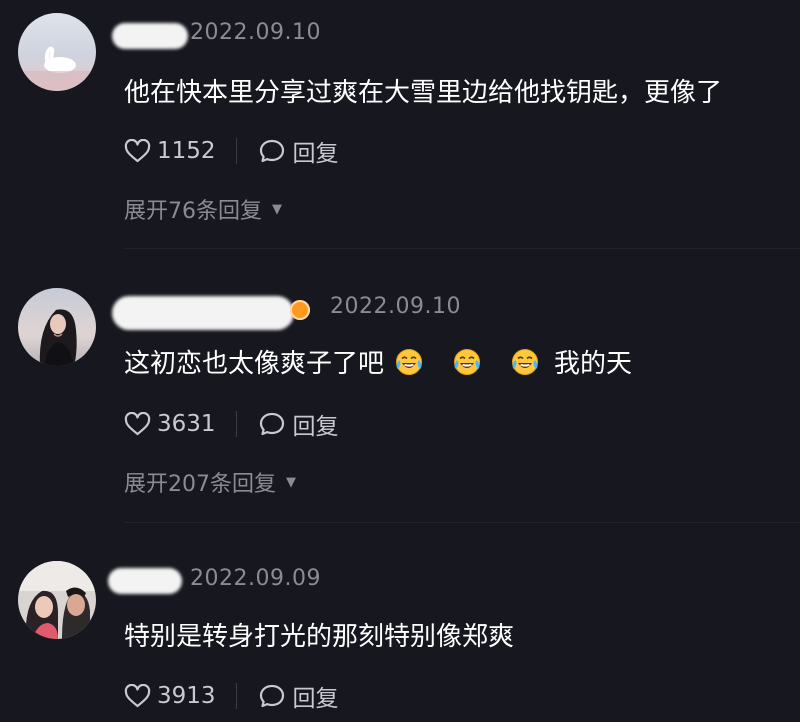  Describe the element at coordinates (186, 424) in the screenshot. I see `like-count: 3631` at that location.